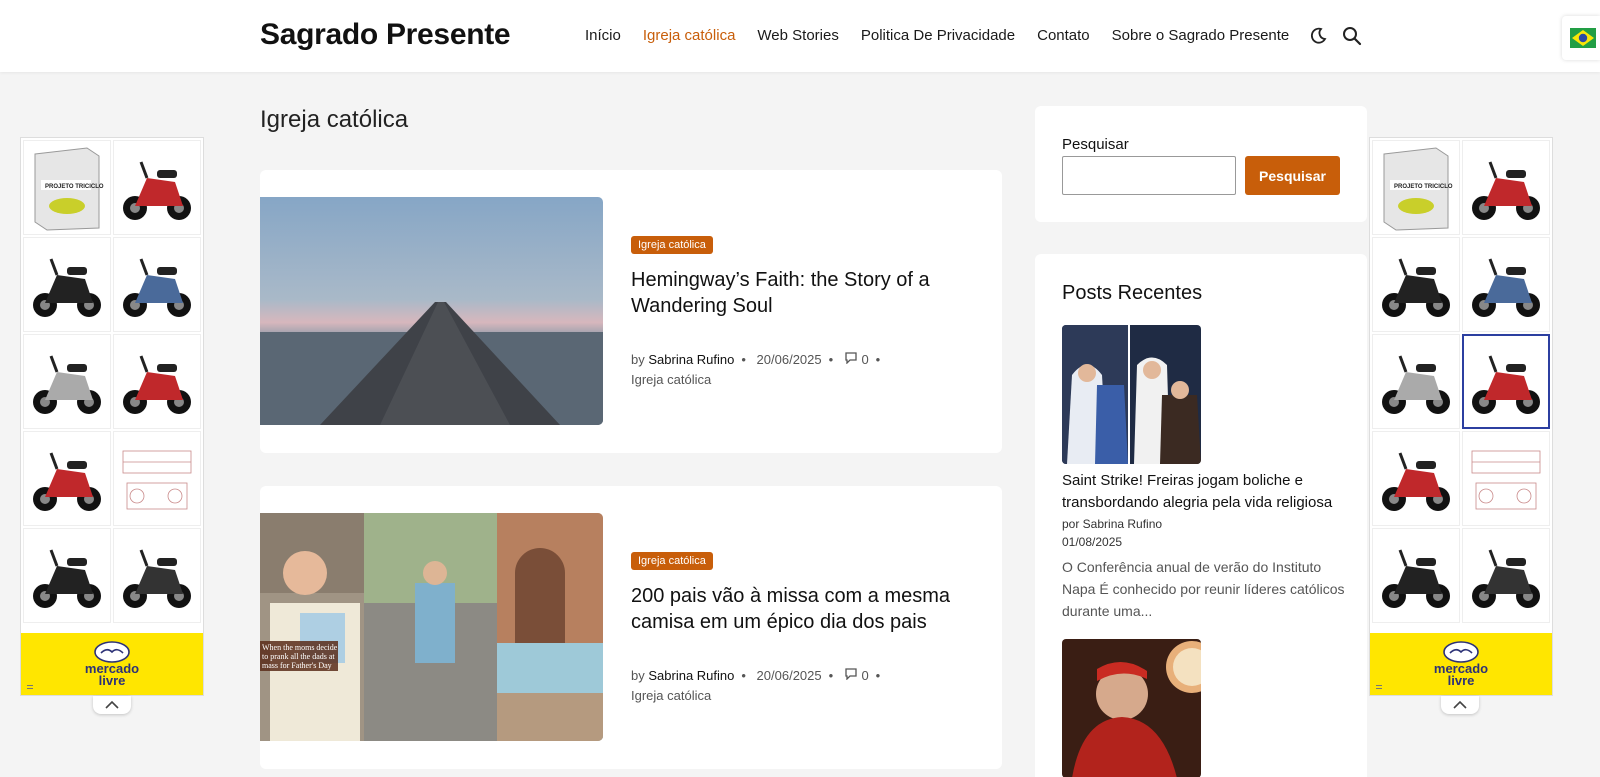  Describe the element at coordinates (1131, 708) in the screenshot. I see `recent-post-thumbnail-cardinal` at that location.